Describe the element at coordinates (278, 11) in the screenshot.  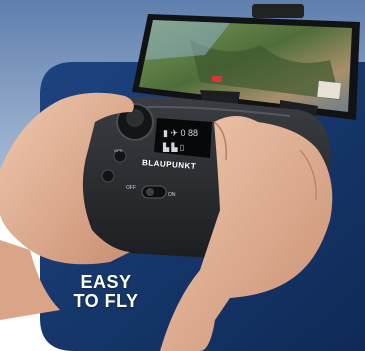
I see `phone-clamp` at that location.